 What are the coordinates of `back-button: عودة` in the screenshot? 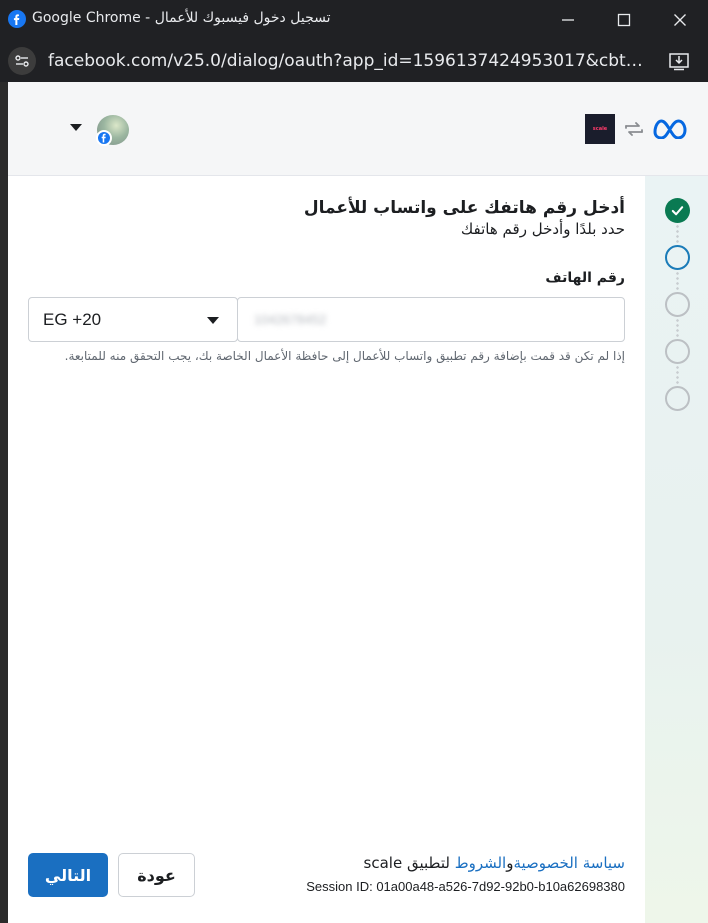 It's located at (156, 875).